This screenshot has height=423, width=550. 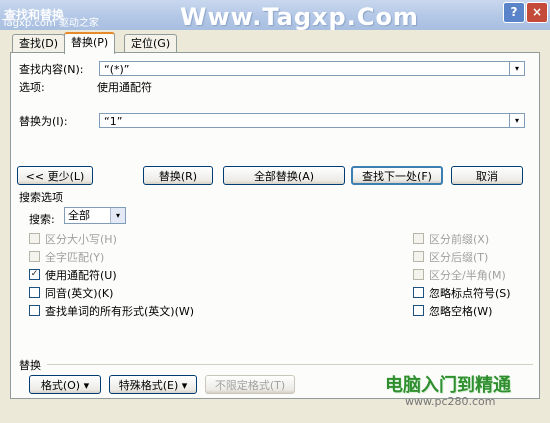 What do you see at coordinates (75, 257) in the screenshot?
I see `whole-word-label: 全字匹配(Y)` at bounding box center [75, 257].